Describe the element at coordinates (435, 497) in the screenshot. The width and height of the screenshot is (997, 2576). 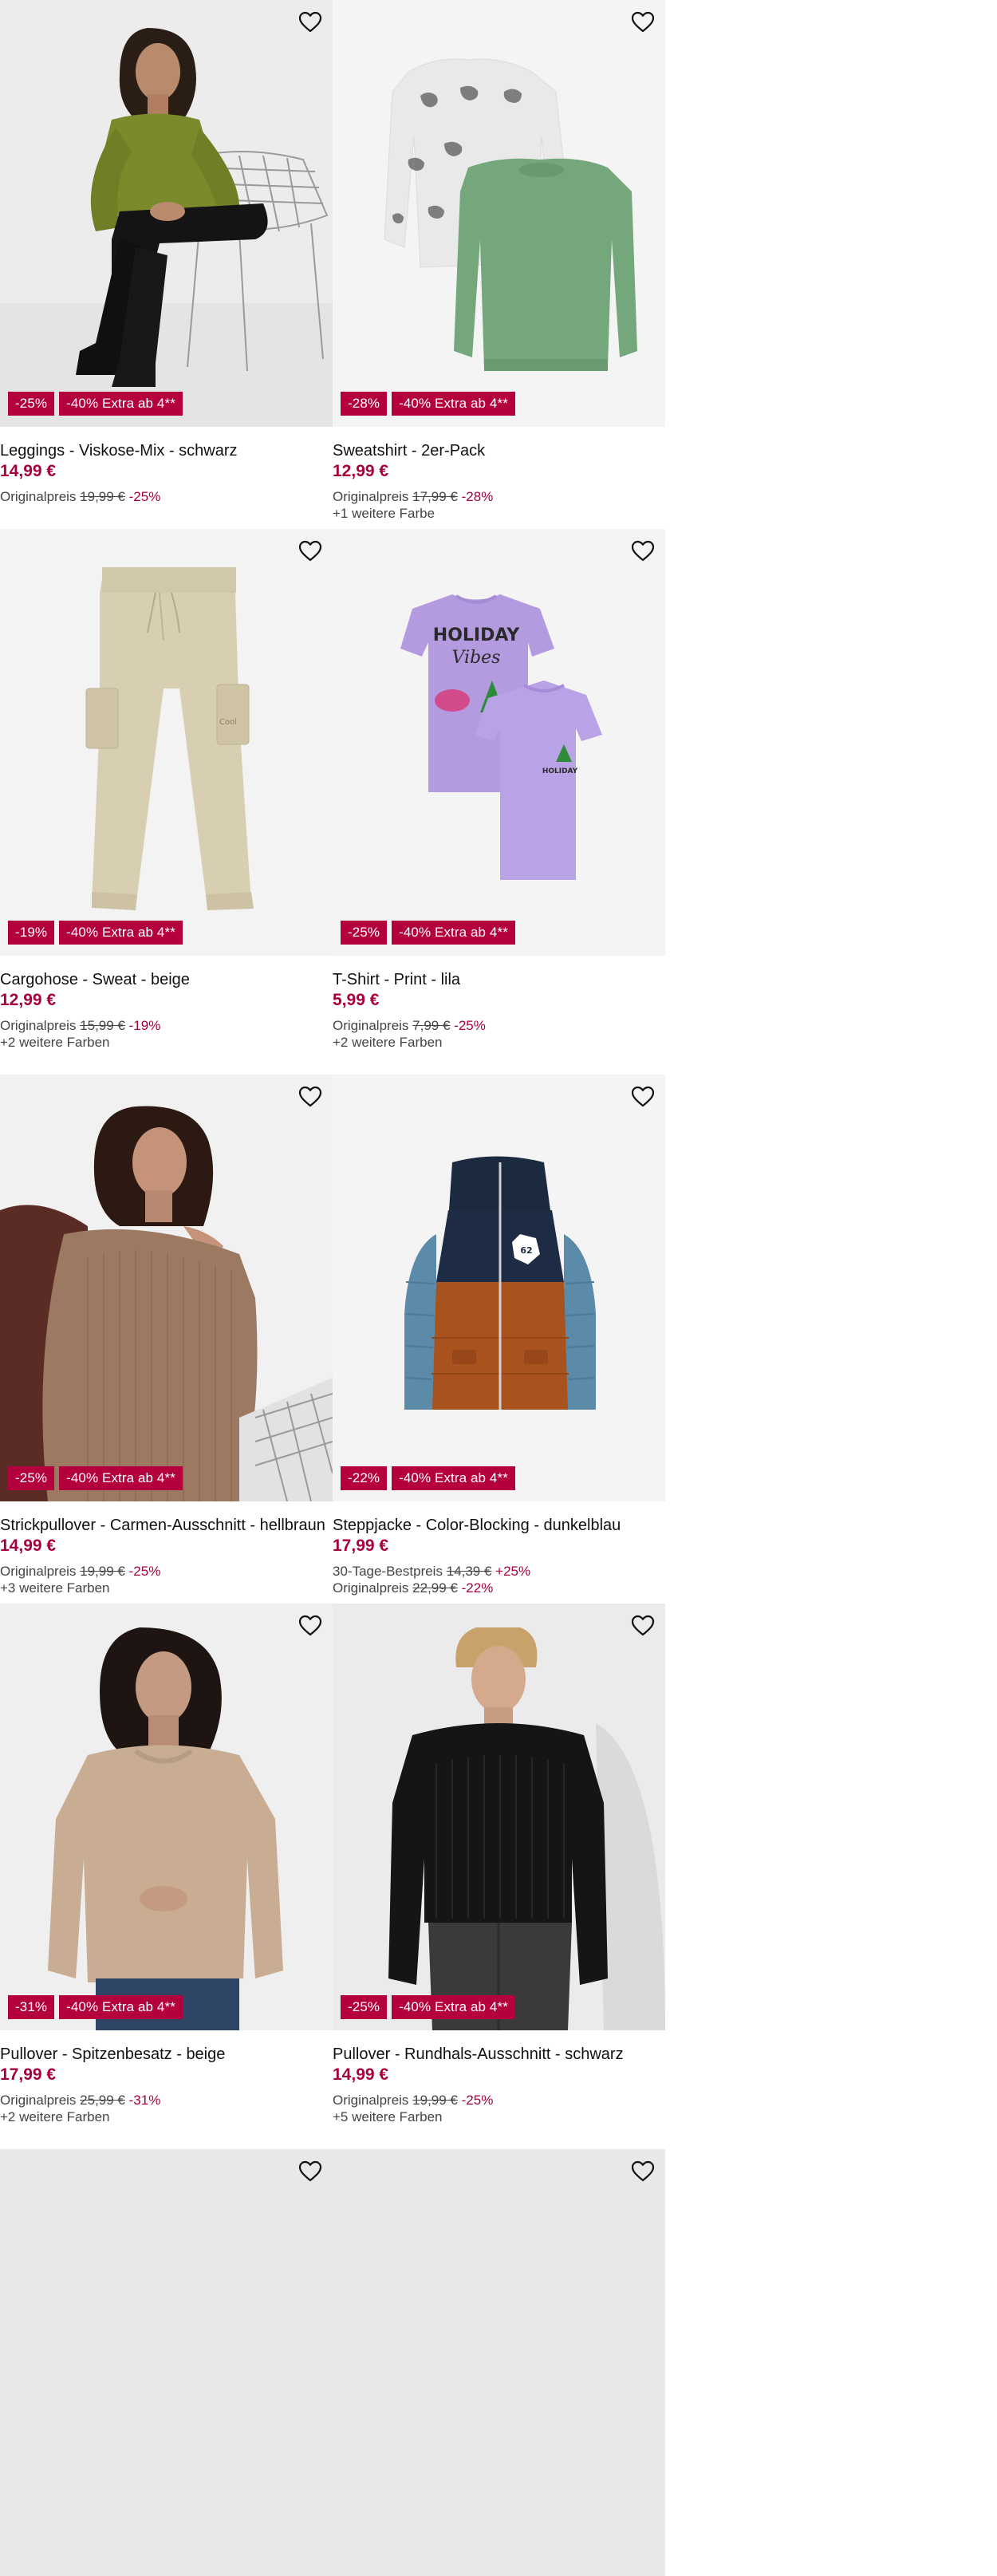
I see `old-price: 17,99 €` at that location.